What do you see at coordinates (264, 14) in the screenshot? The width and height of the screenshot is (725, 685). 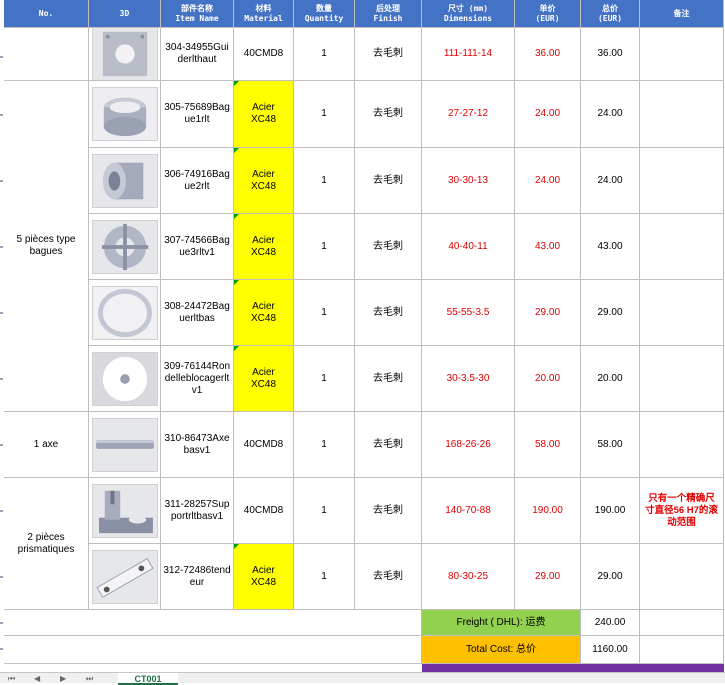 I see `header-material: 材料 Material` at bounding box center [264, 14].